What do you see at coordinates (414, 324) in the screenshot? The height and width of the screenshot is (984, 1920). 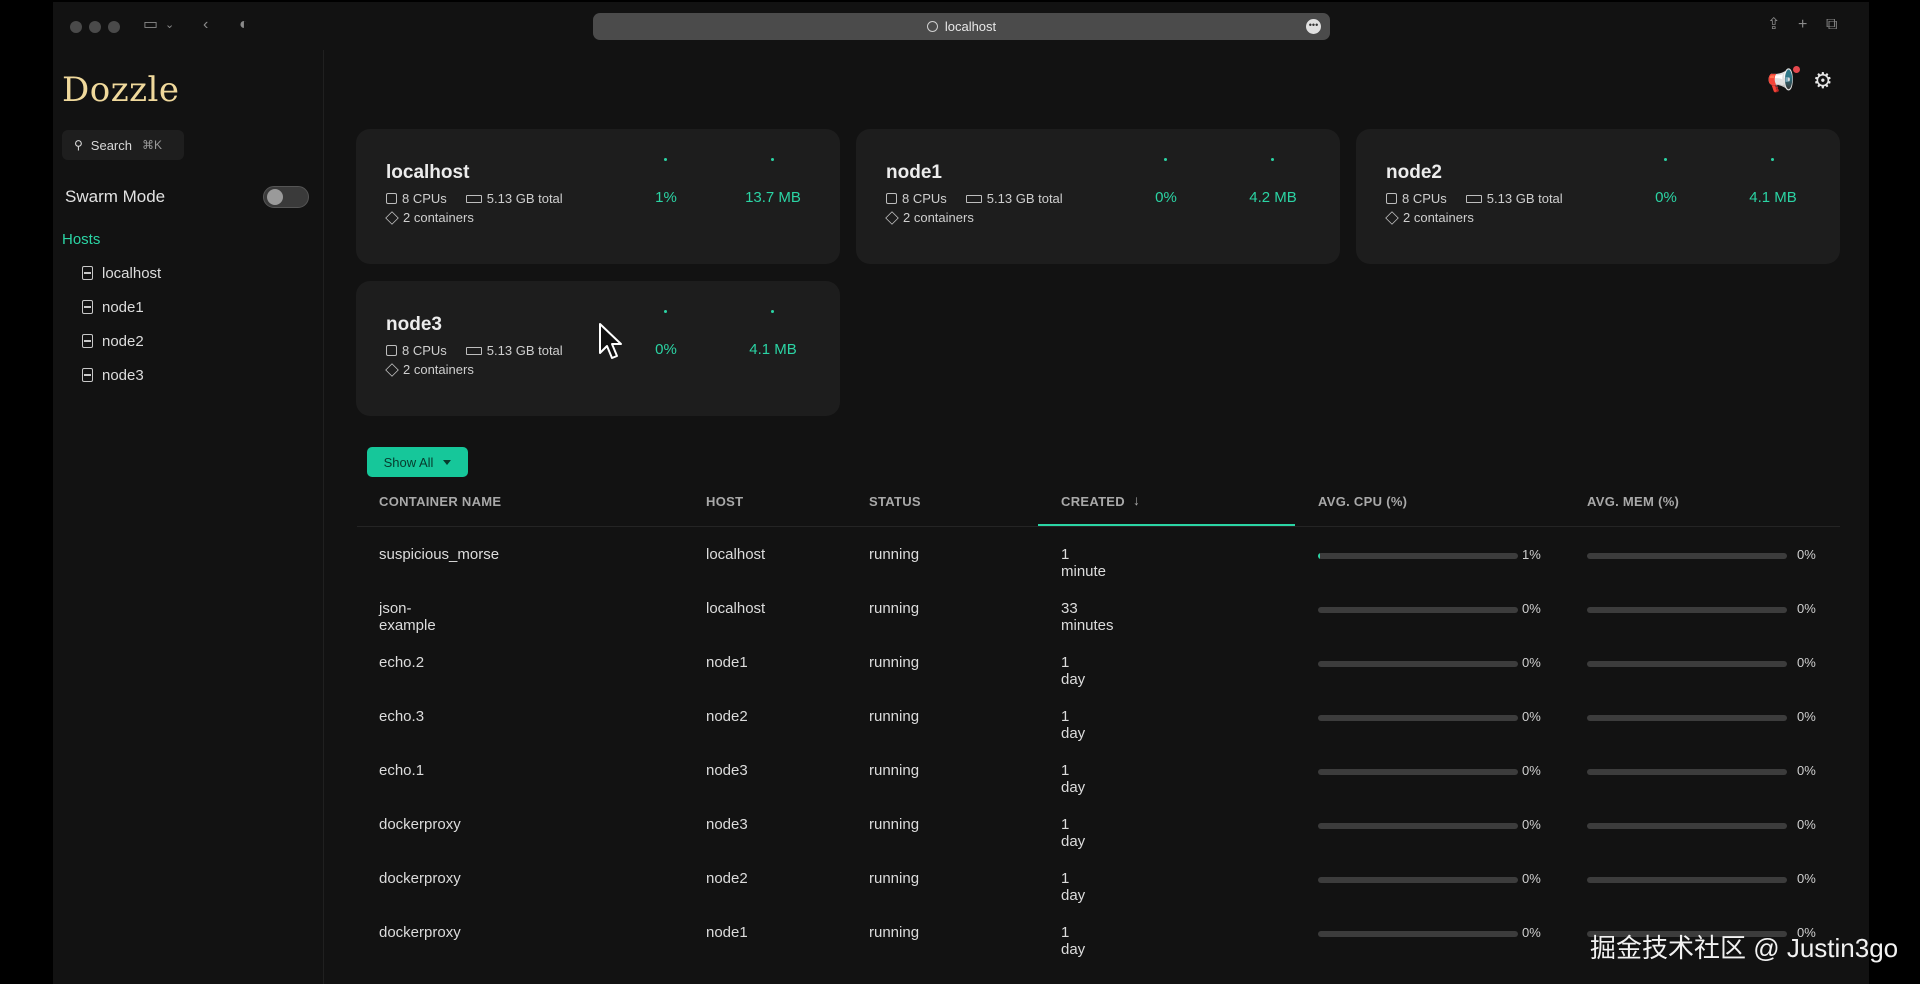 I see `host-card-title: node3` at bounding box center [414, 324].